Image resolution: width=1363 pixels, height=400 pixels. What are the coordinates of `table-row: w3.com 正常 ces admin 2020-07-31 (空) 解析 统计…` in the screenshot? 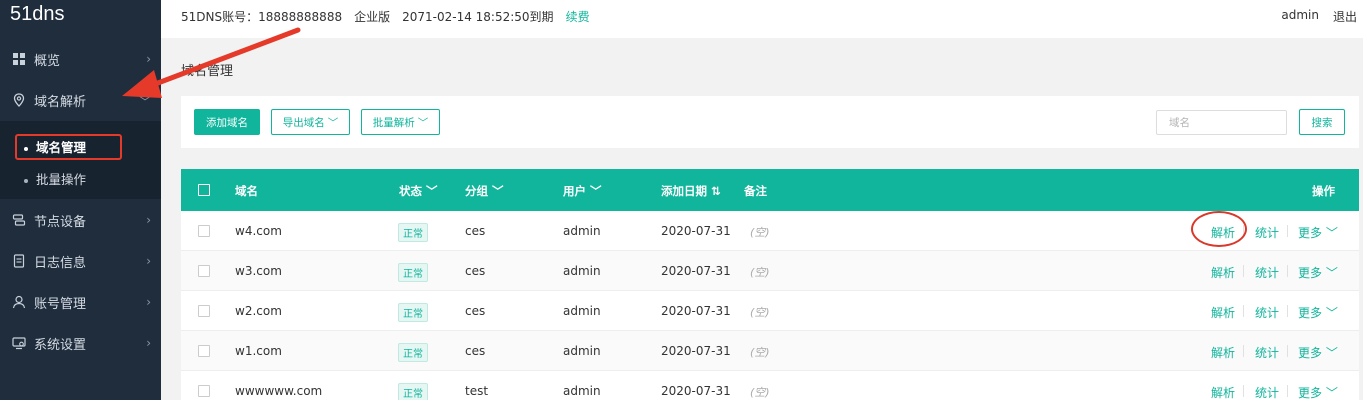 It's located at (770, 271).